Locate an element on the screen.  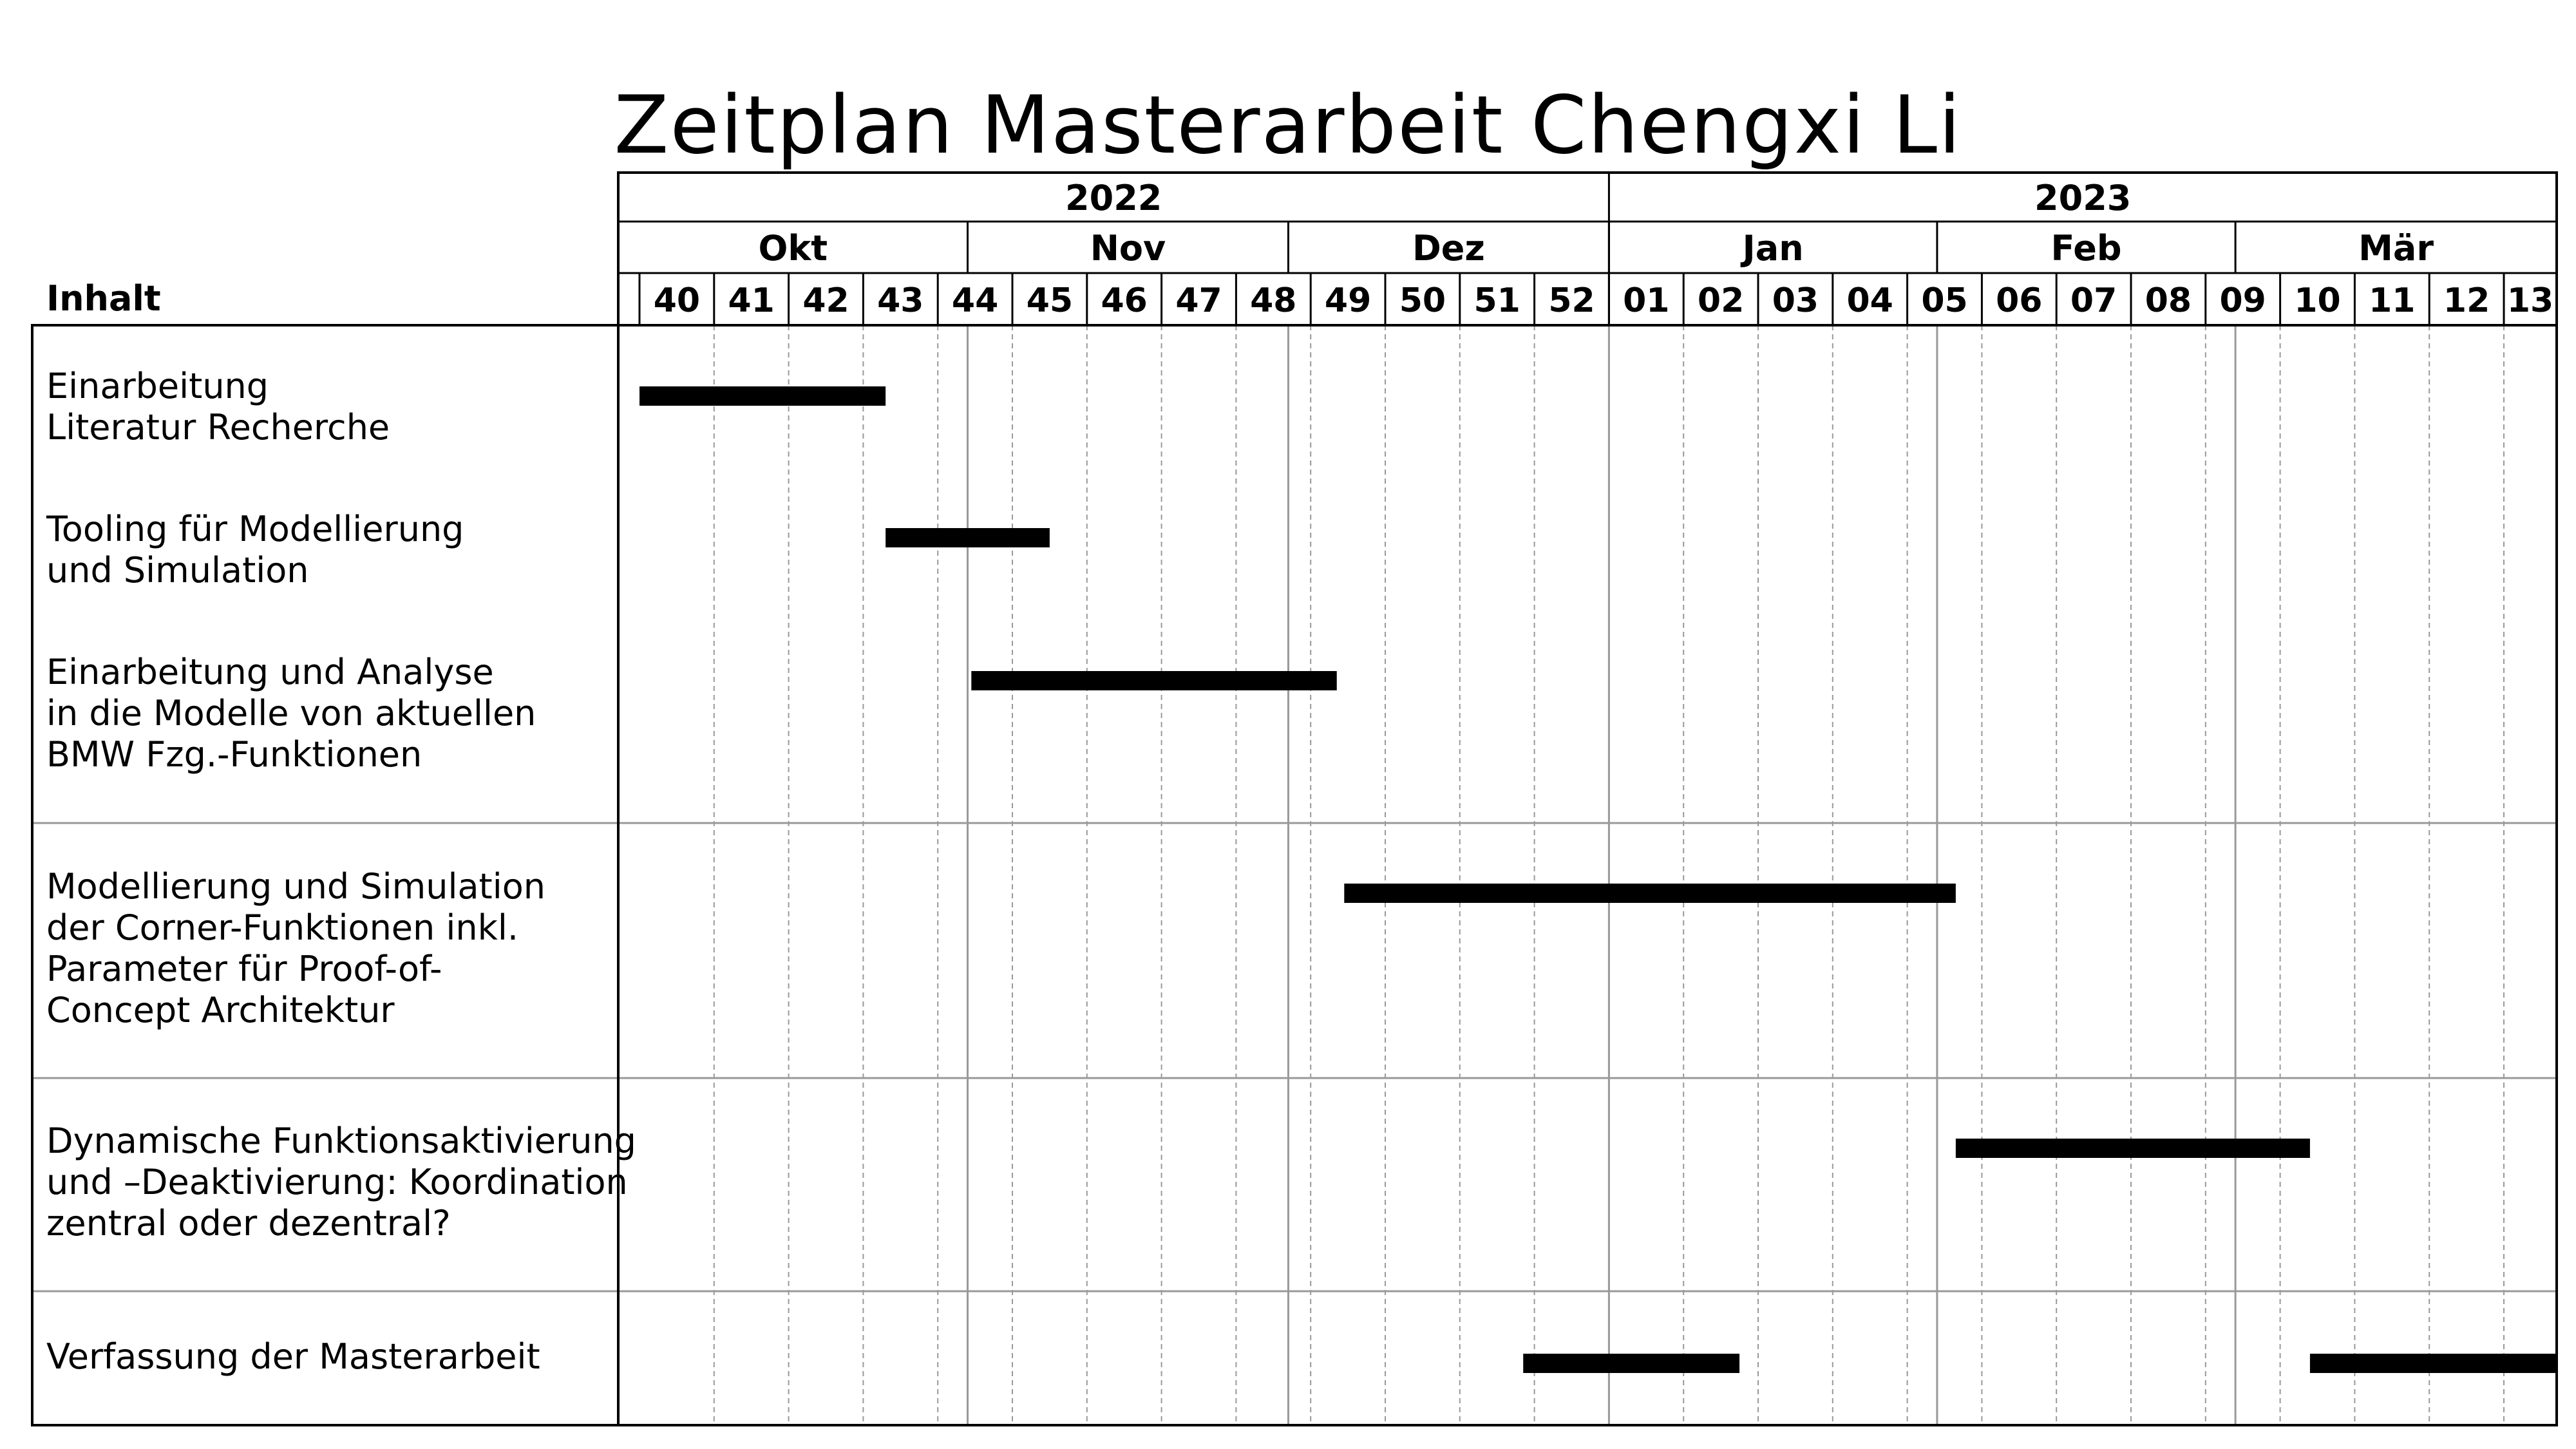
year-label: 2023 is located at coordinates (2082, 198).